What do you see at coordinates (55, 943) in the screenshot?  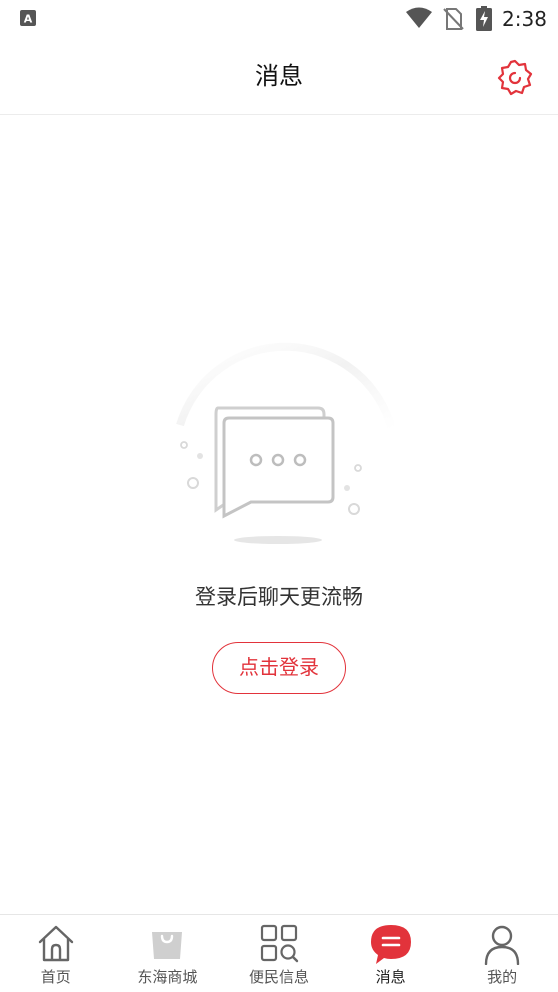 I see `home-icon` at bounding box center [55, 943].